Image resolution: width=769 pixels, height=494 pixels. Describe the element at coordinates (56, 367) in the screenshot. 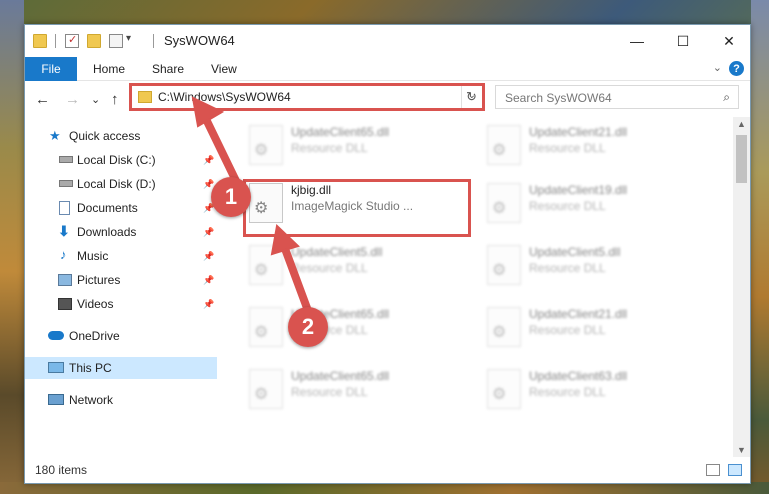

I see `computer-icon` at that location.